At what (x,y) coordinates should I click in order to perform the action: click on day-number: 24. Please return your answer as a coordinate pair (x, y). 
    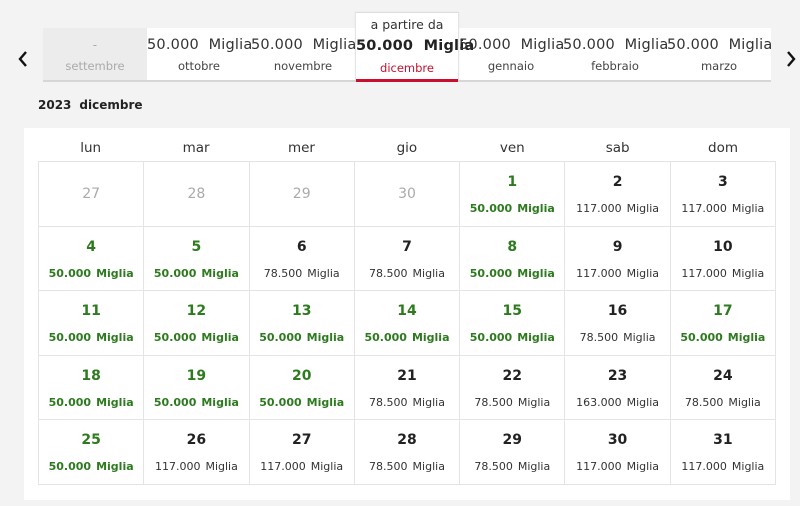
    Looking at the image, I should click on (723, 375).